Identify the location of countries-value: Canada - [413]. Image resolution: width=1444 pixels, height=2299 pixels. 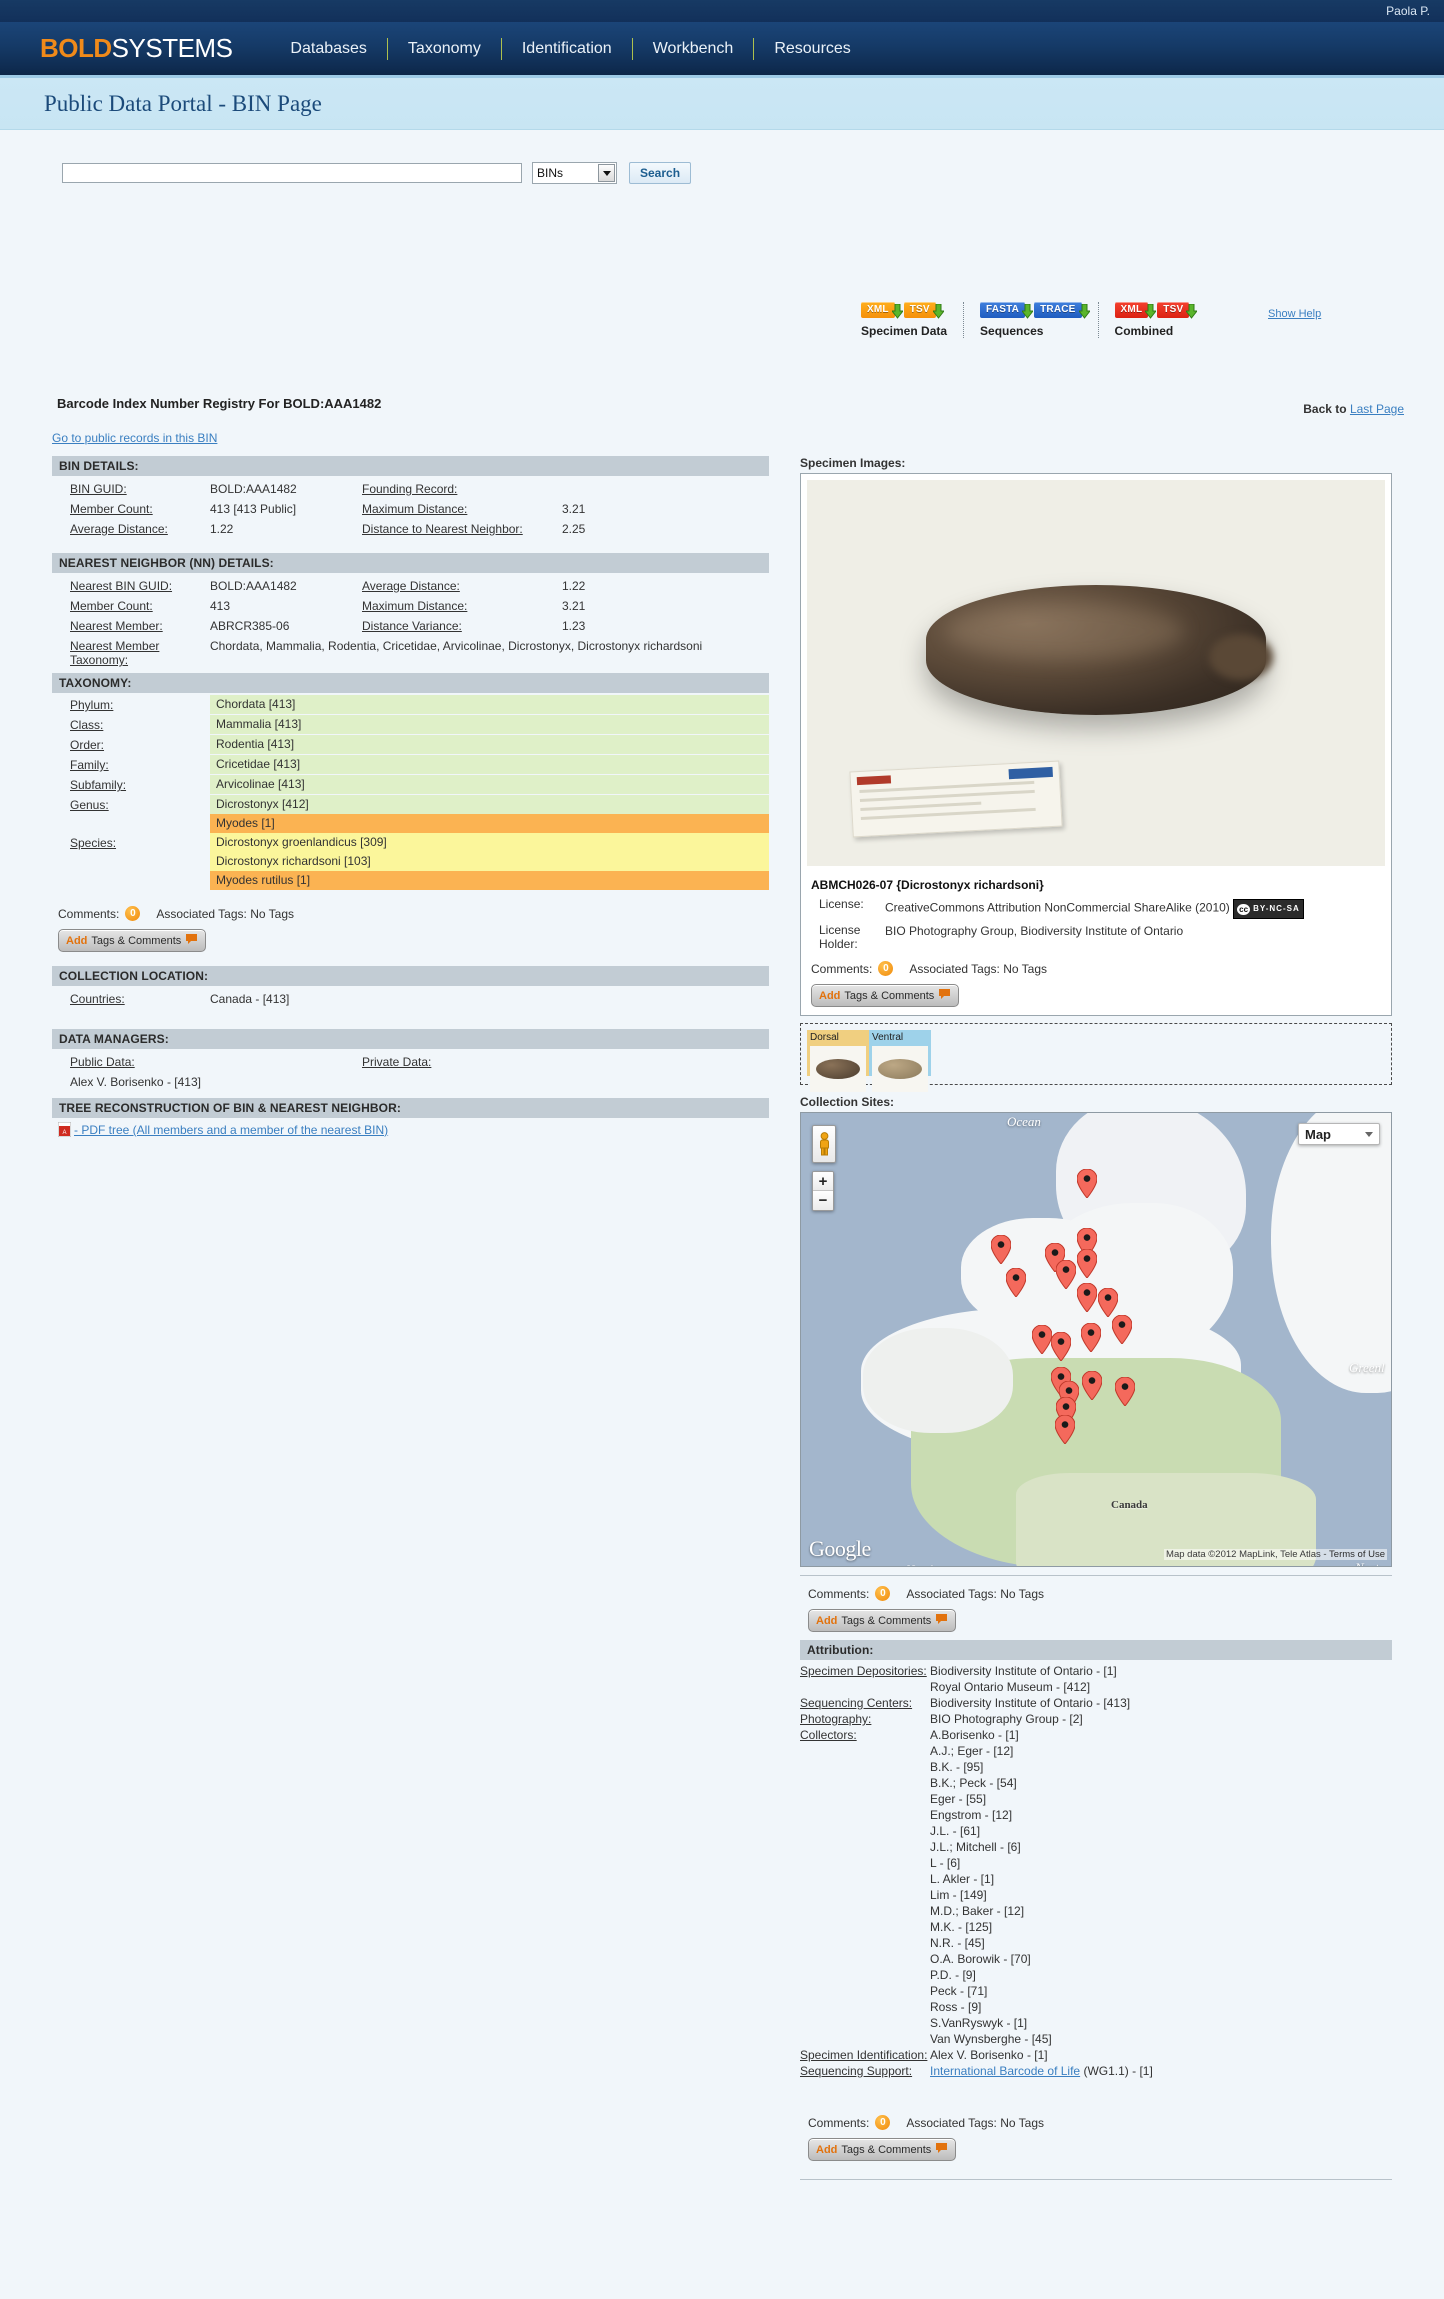
(250, 999).